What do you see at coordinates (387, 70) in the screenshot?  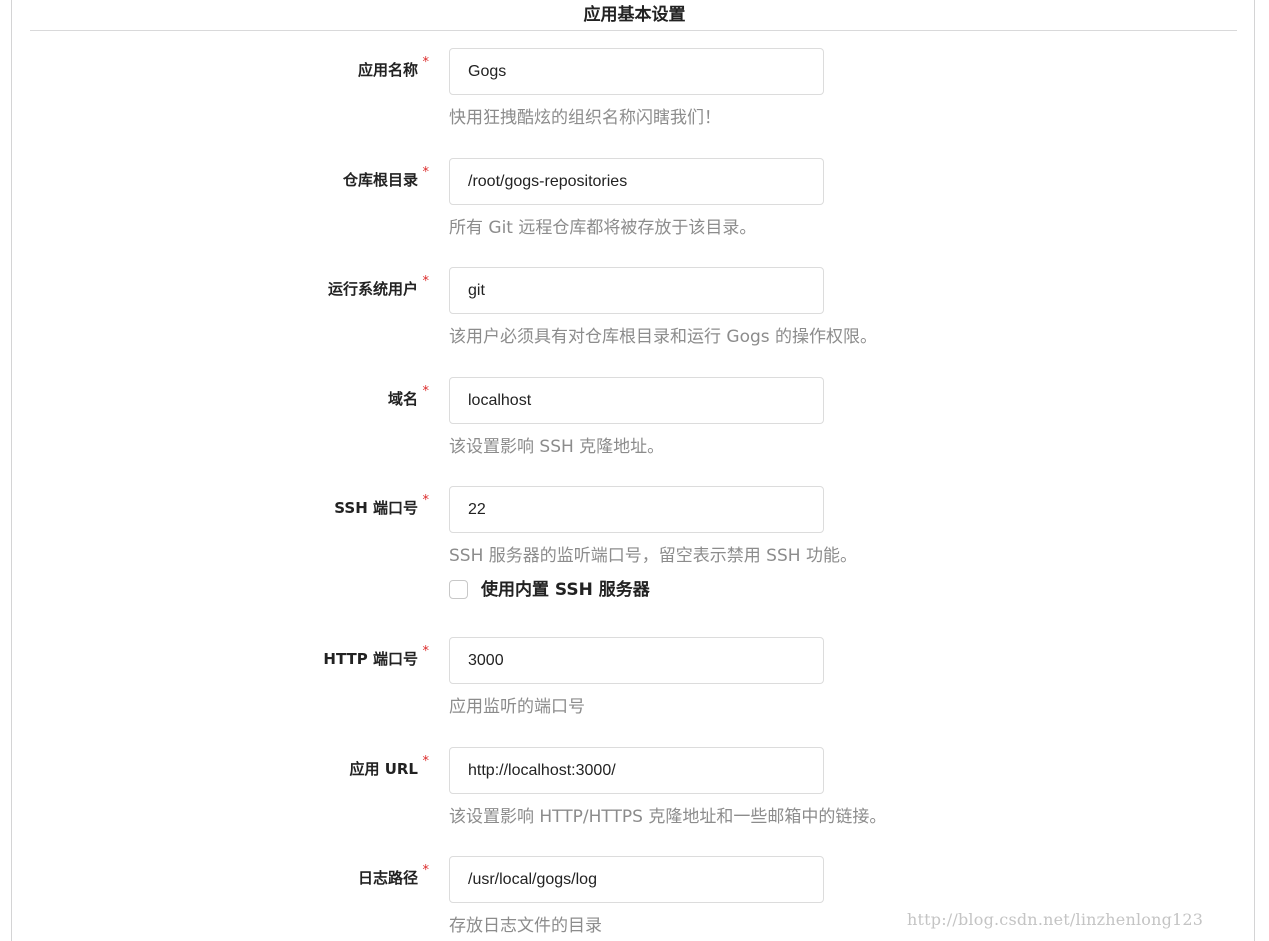 I see `app-name-label: 应用名称` at bounding box center [387, 70].